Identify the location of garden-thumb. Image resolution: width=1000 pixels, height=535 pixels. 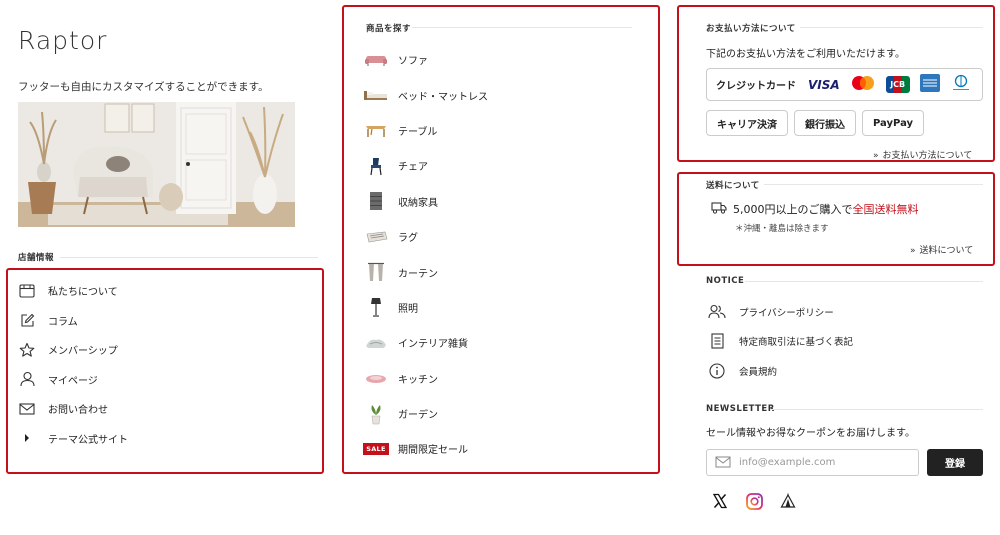
(376, 414).